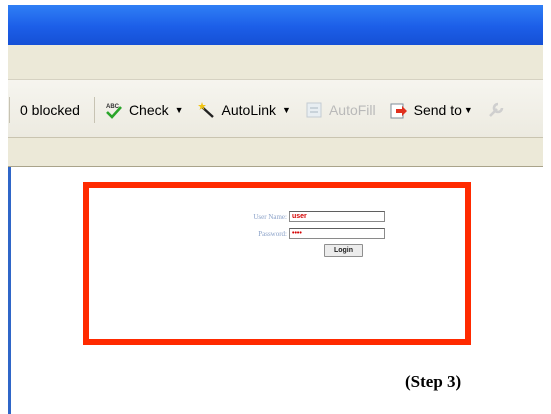 The image size is (551, 414). Describe the element at coordinates (433, 381) in the screenshot. I see `step-caption: (Step 3)` at that location.